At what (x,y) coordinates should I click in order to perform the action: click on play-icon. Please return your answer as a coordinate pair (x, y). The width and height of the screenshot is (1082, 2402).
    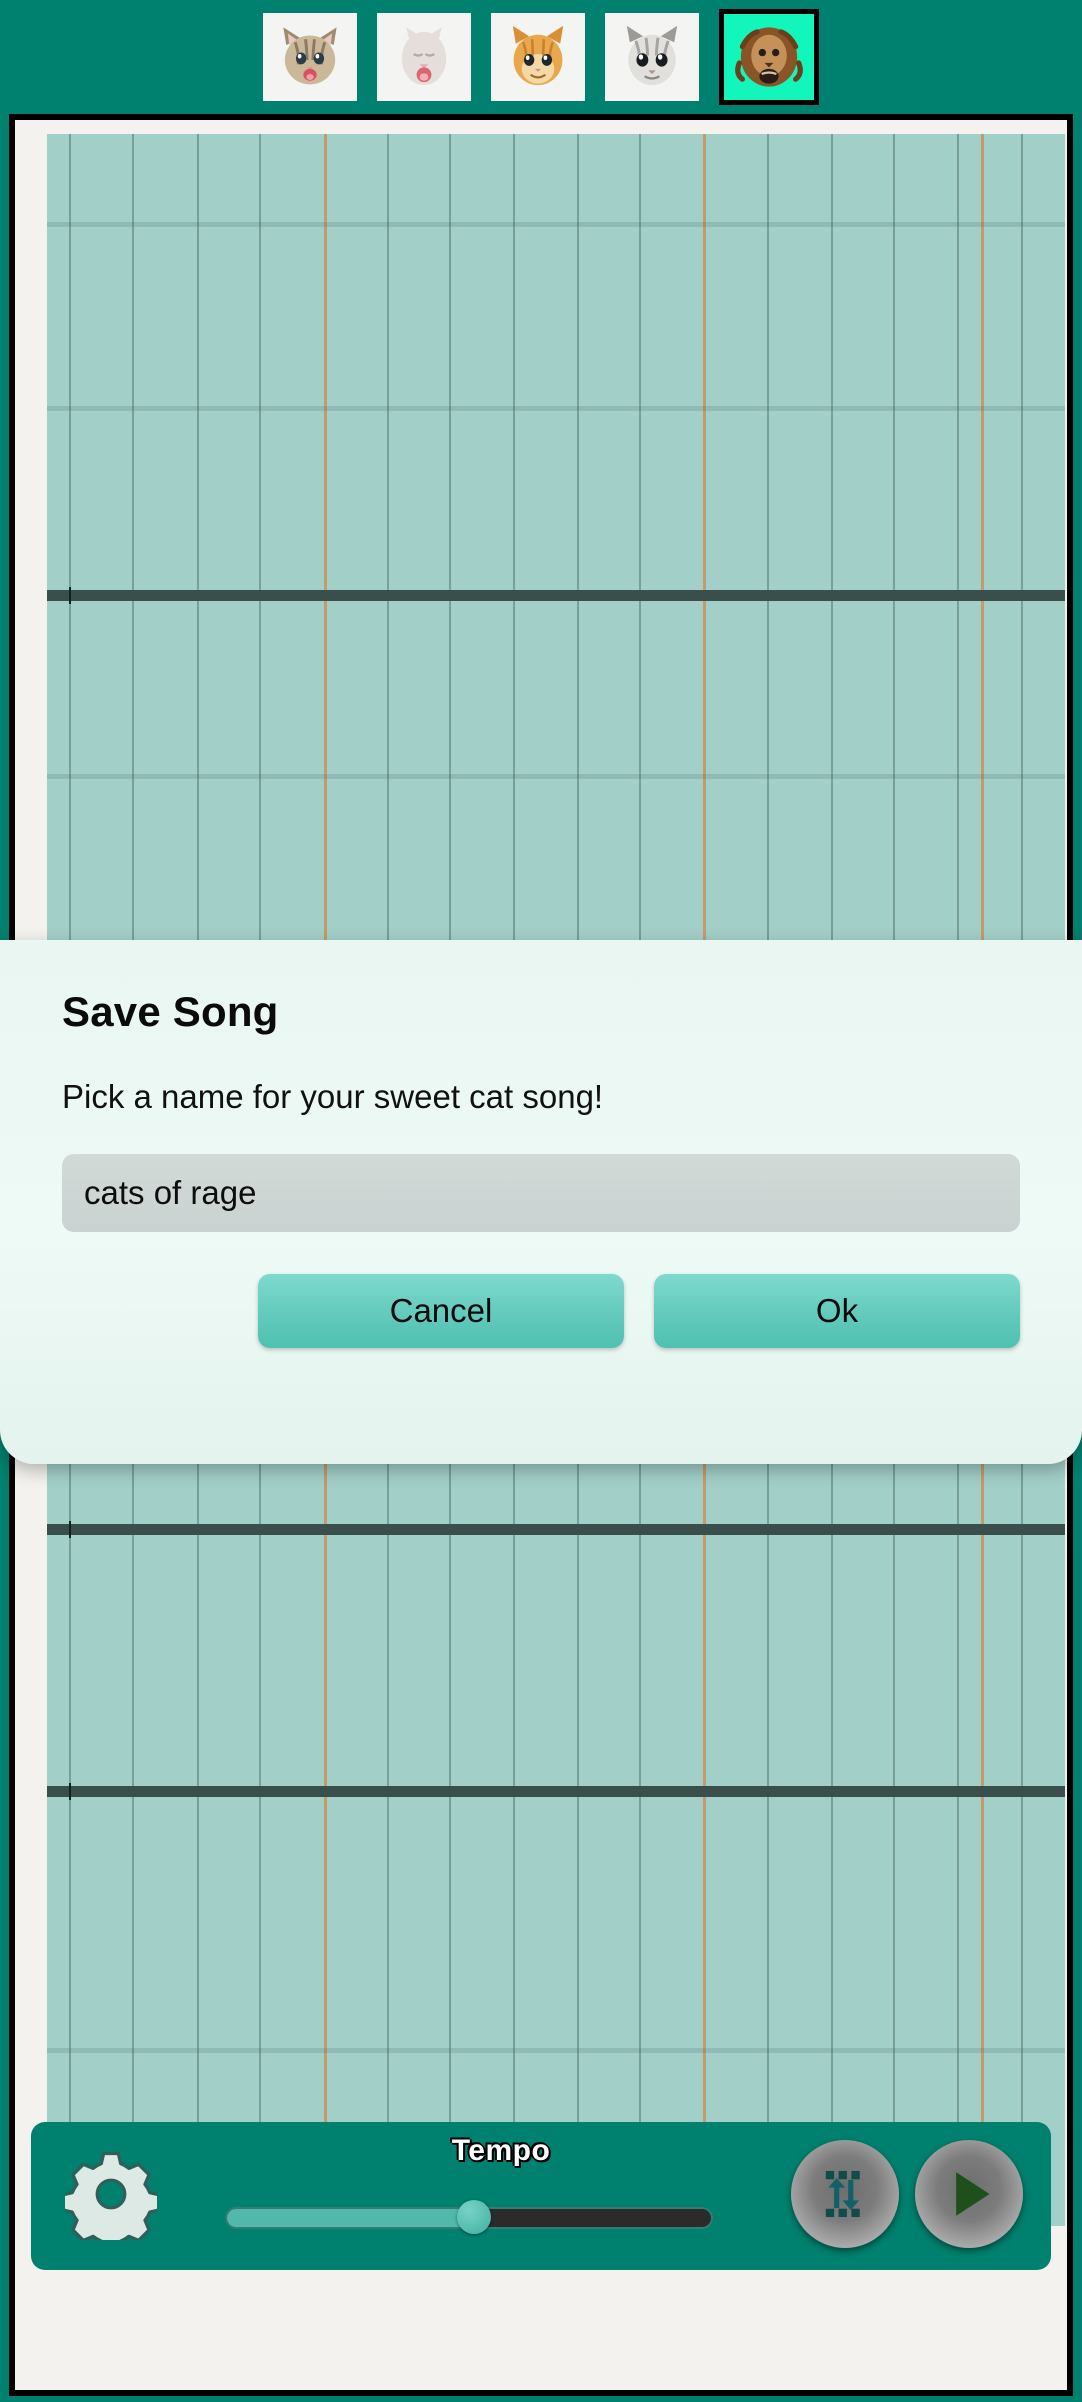
    Looking at the image, I should click on (969, 2194).